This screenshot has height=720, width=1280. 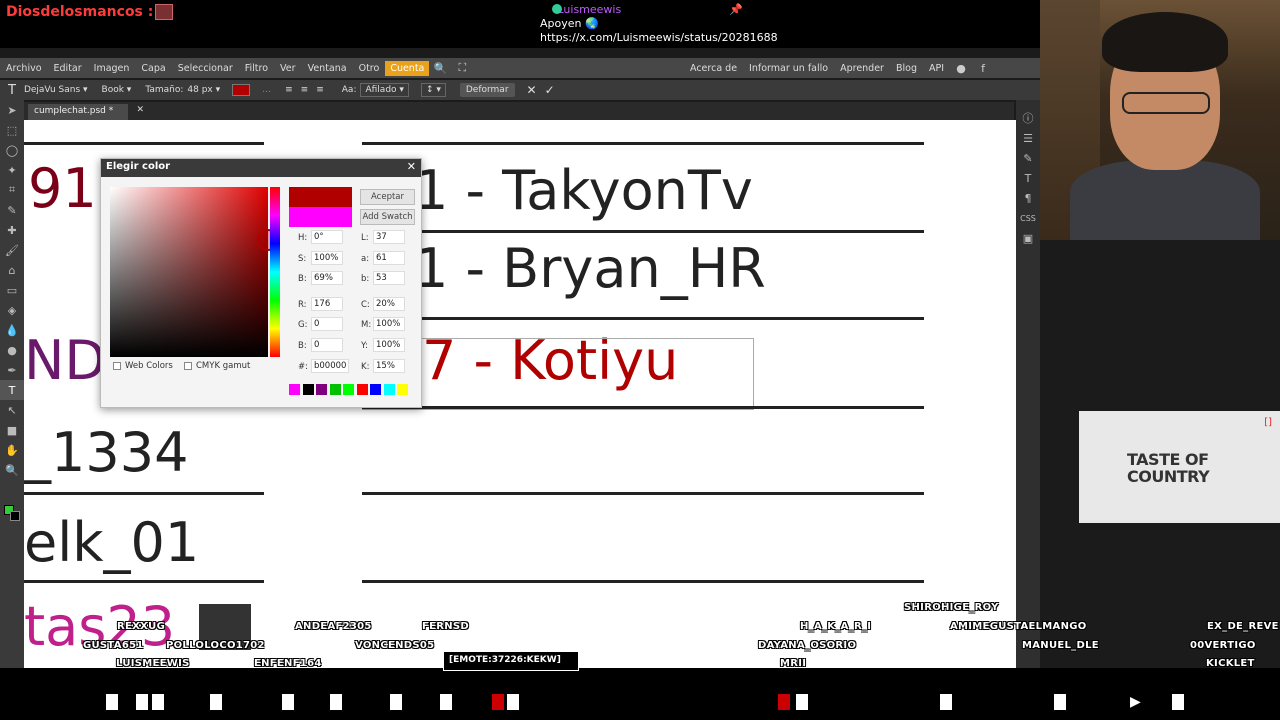 I want to click on menu-cuenta: Cuenta, so click(x=407, y=68).